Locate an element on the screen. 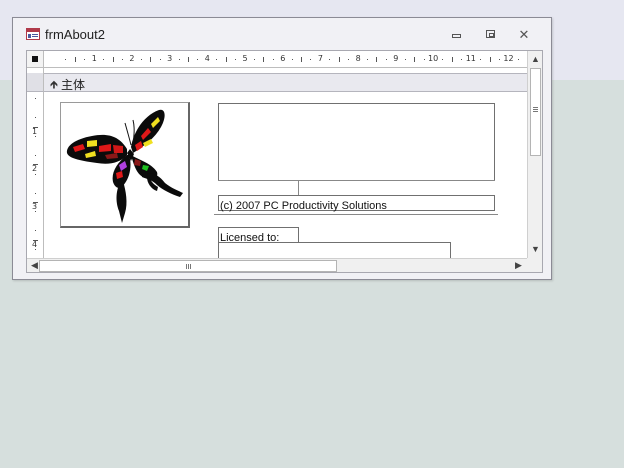 This screenshot has width=624, height=468. horizontal-scrollbar: ◀ ▶ is located at coordinates (277, 265).